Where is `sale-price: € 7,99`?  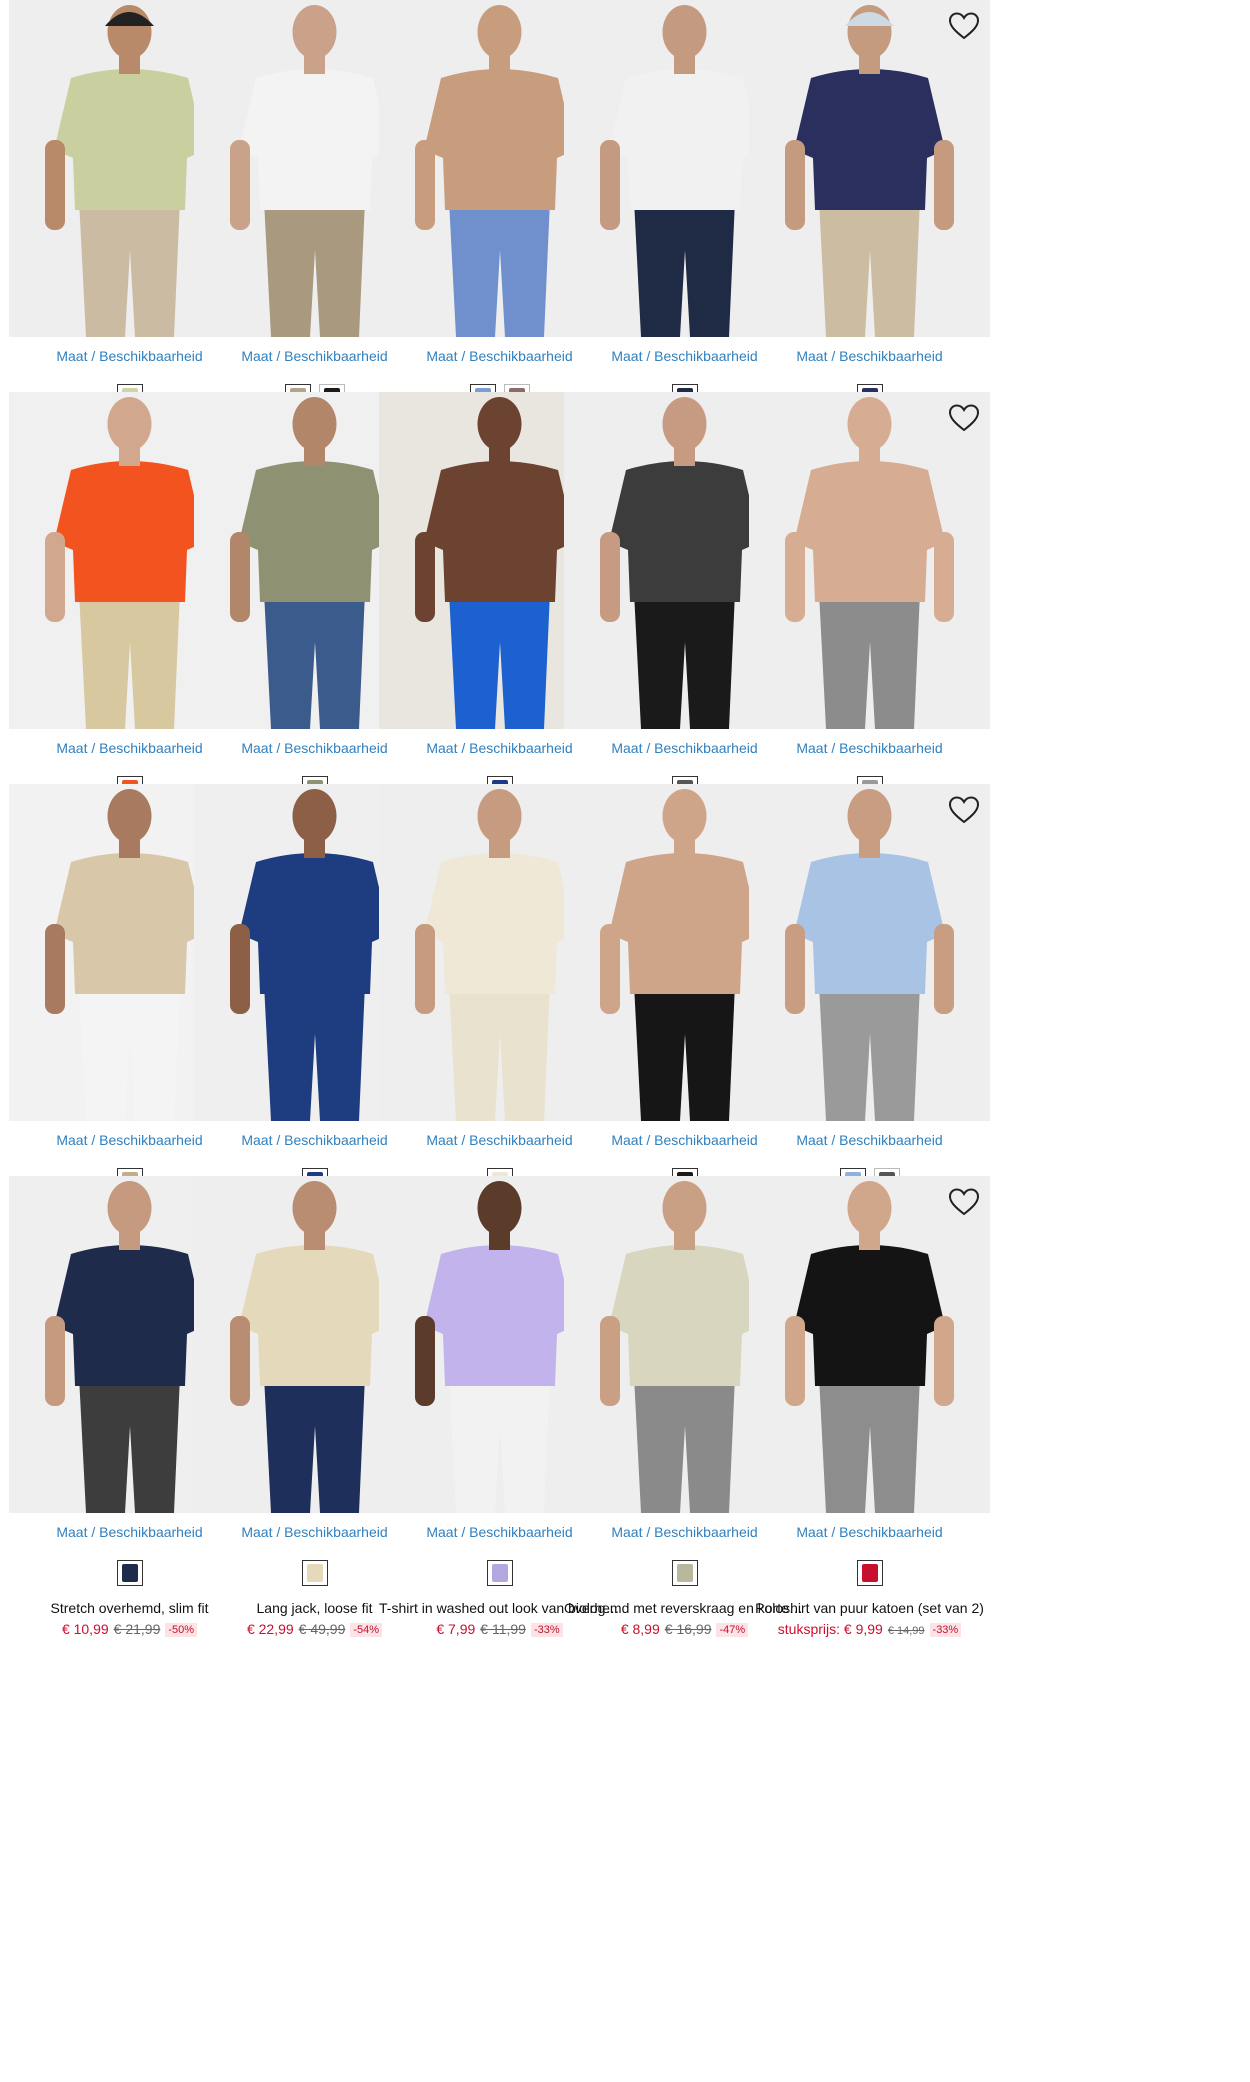
sale-price: € 7,99 is located at coordinates (456, 1629).